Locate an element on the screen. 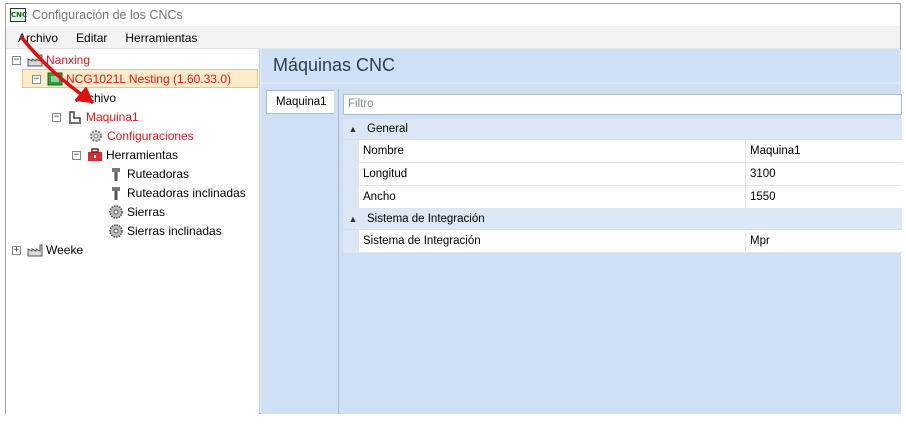 Image resolution: width=906 pixels, height=424 pixels. property-row: Sistema de Integración Mpr is located at coordinates (622, 241).